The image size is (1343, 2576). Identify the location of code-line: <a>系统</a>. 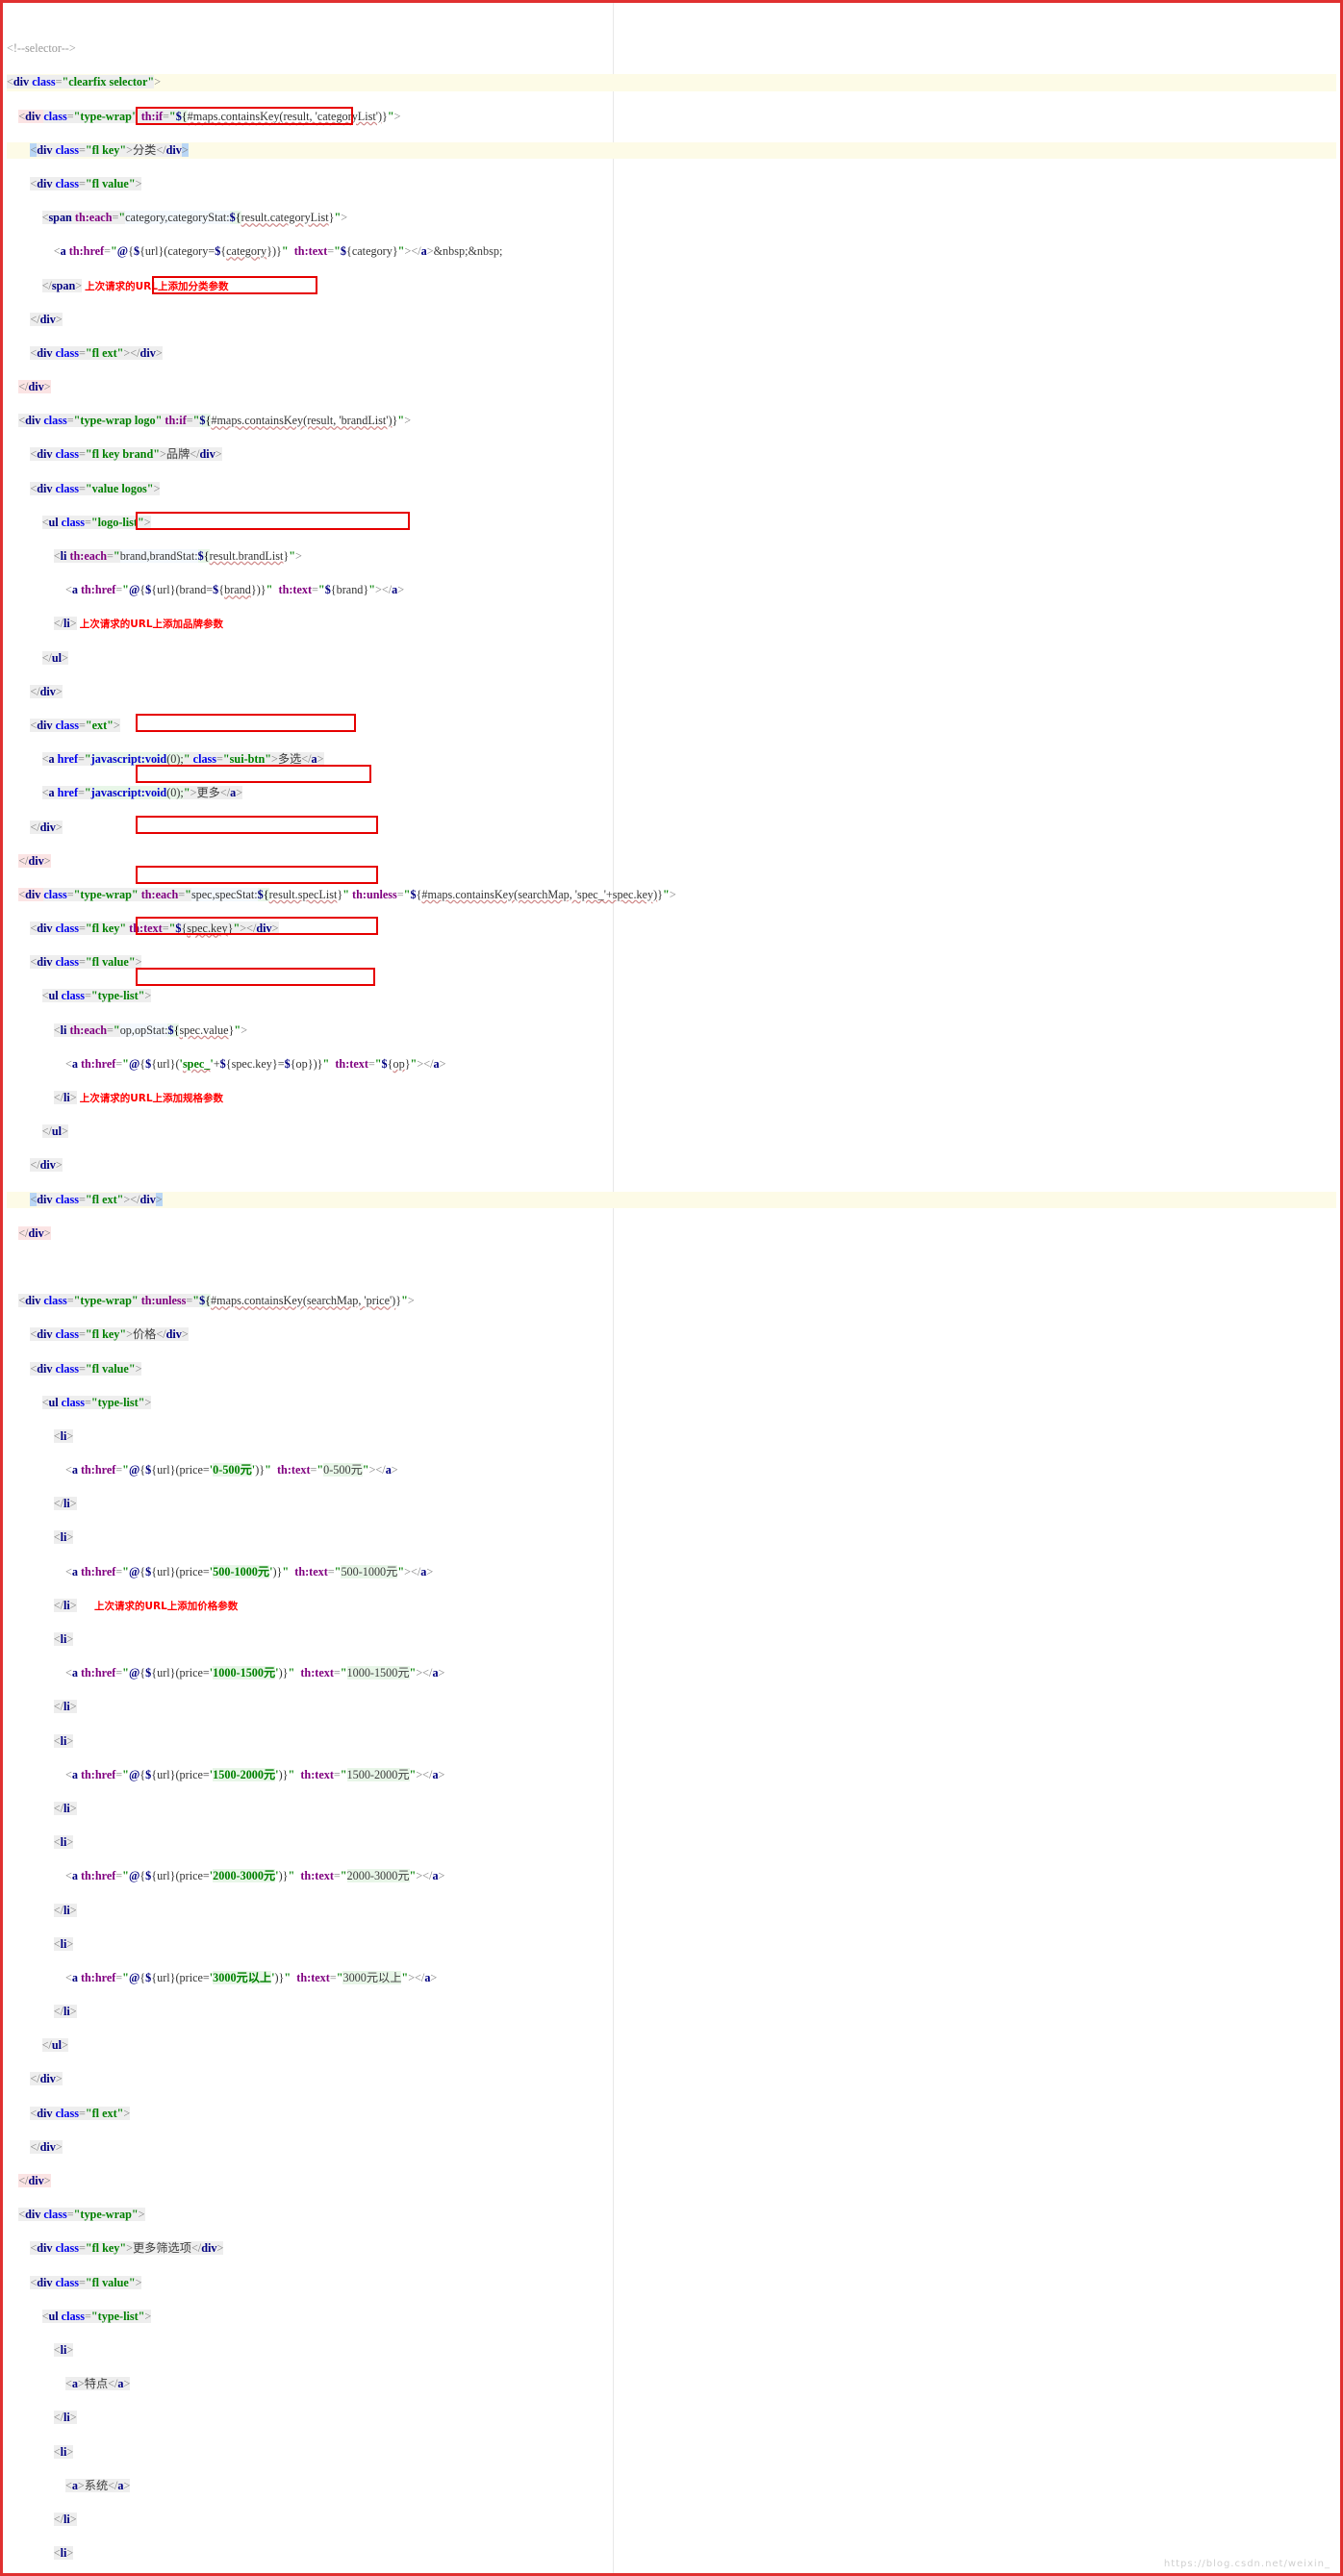
(97, 2485).